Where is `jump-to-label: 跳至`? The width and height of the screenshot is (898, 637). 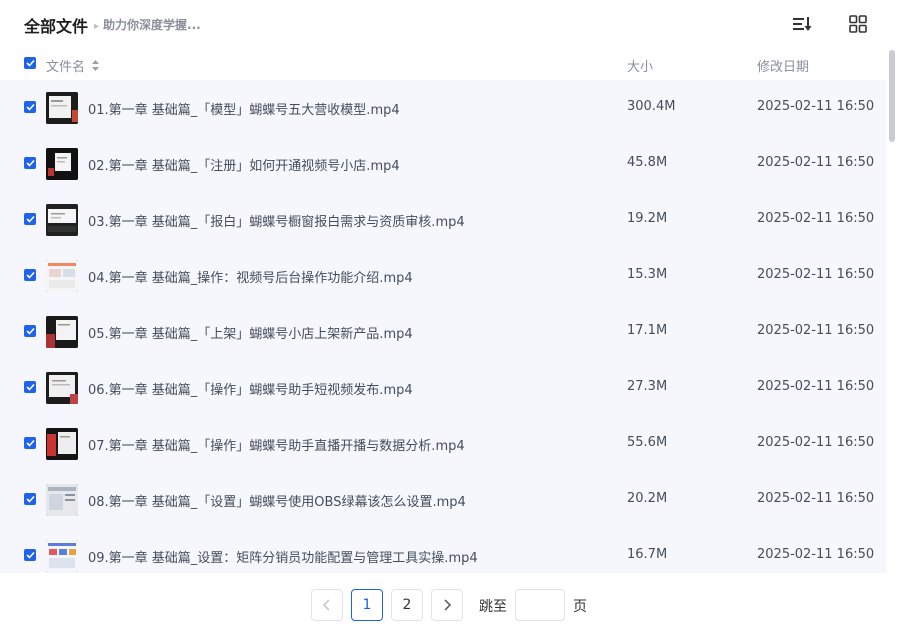 jump-to-label: 跳至 is located at coordinates (493, 607).